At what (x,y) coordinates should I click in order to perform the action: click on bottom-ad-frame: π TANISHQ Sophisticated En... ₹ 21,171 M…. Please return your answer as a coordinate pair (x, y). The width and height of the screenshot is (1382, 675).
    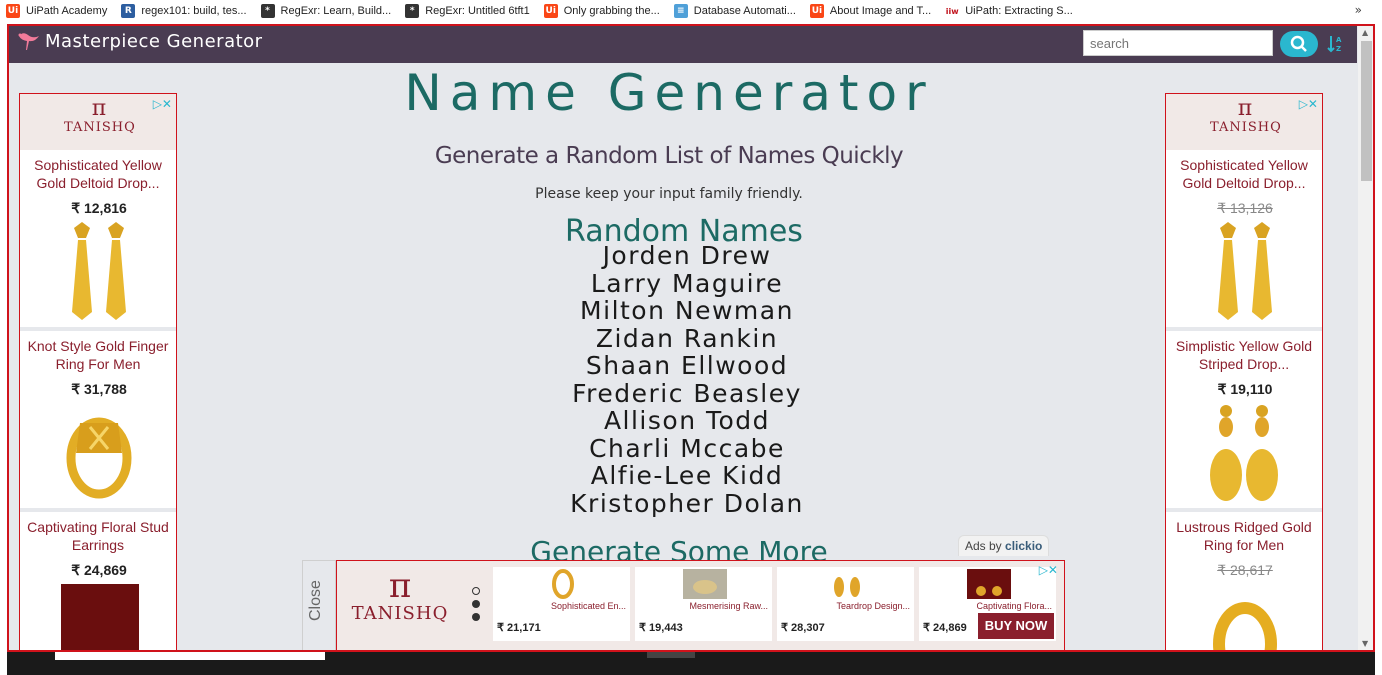
    Looking at the image, I should click on (700, 605).